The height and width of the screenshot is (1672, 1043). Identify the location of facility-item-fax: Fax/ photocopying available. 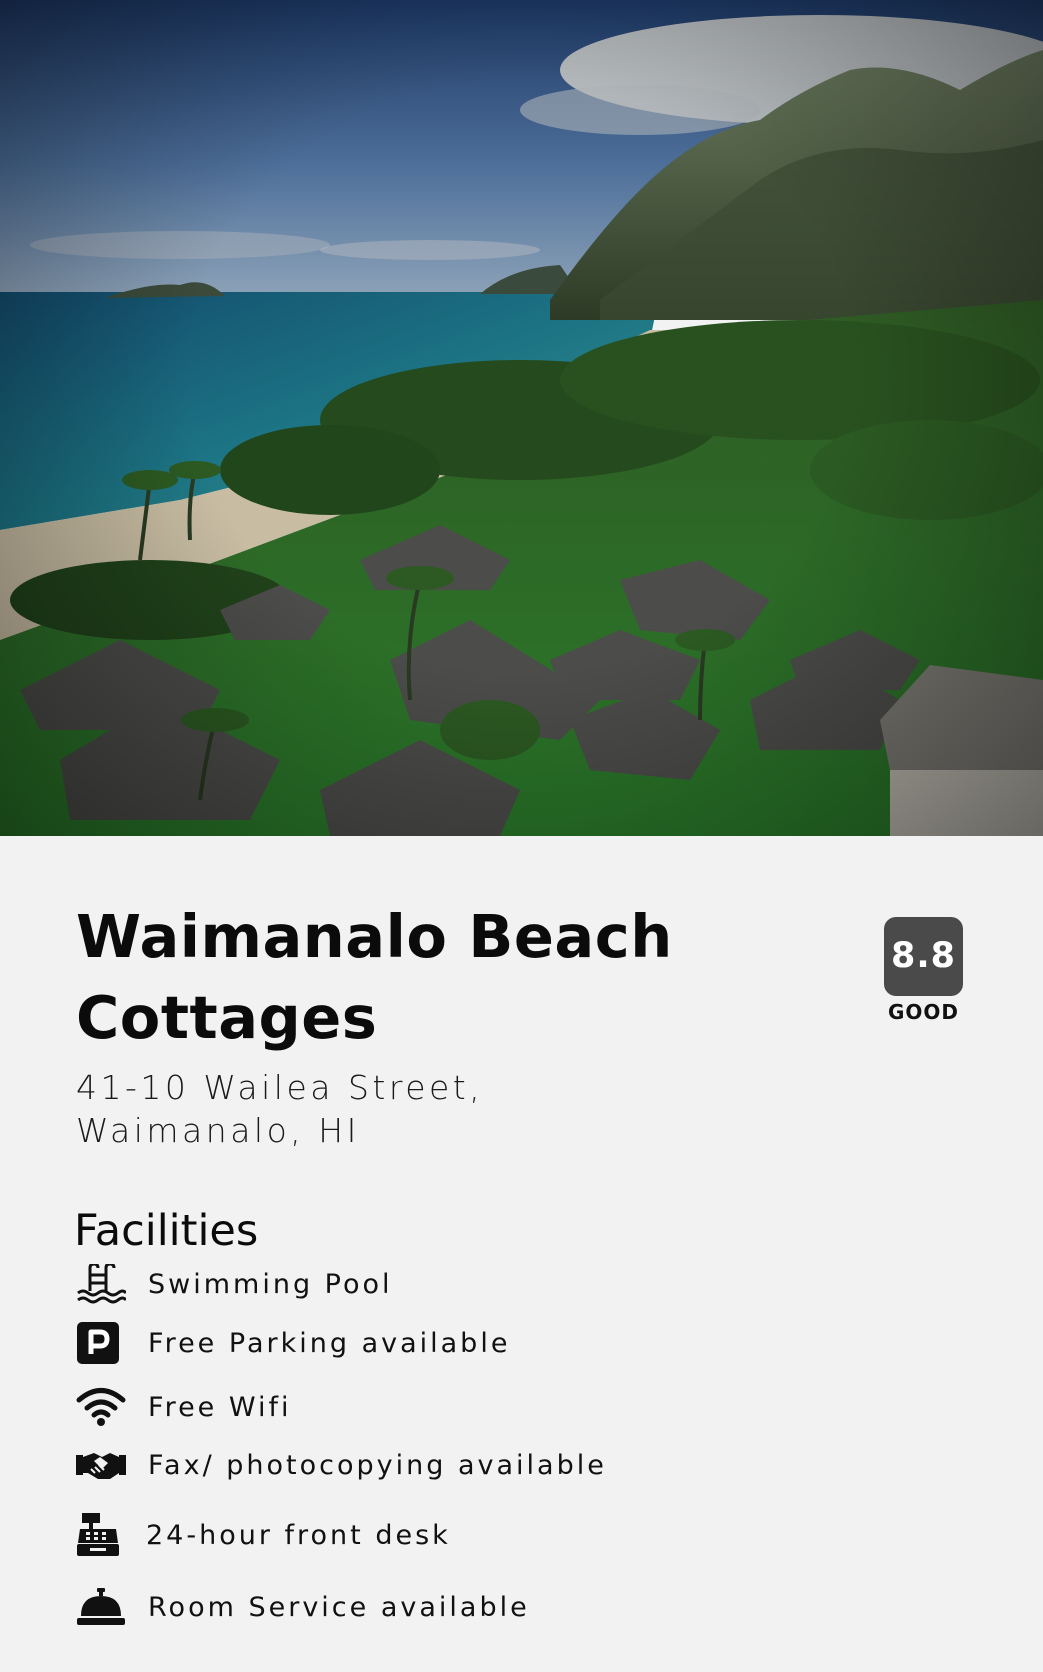
(341, 1465).